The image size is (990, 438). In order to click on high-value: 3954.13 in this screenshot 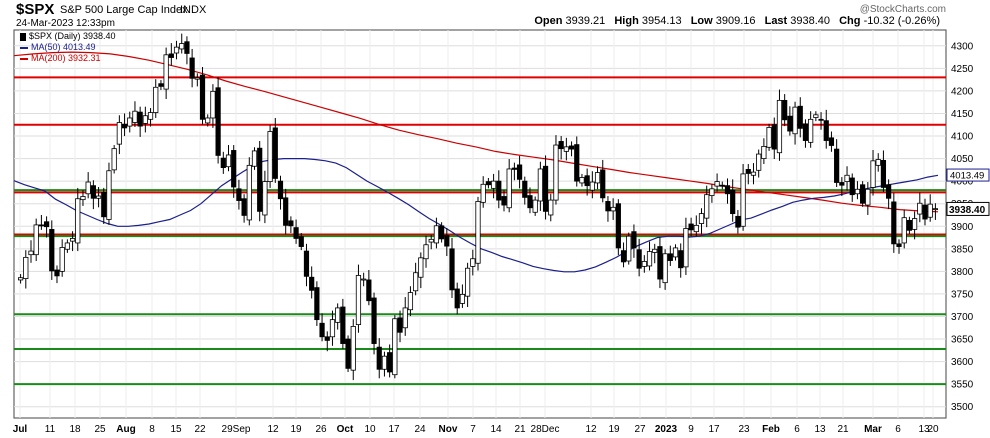, I will do `click(661, 21)`.